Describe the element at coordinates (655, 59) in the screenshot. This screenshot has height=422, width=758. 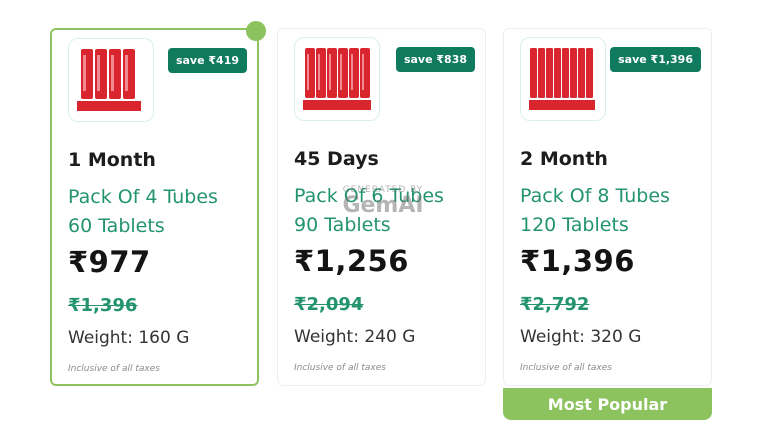
I see `savings-badge: save ₹1,396` at that location.